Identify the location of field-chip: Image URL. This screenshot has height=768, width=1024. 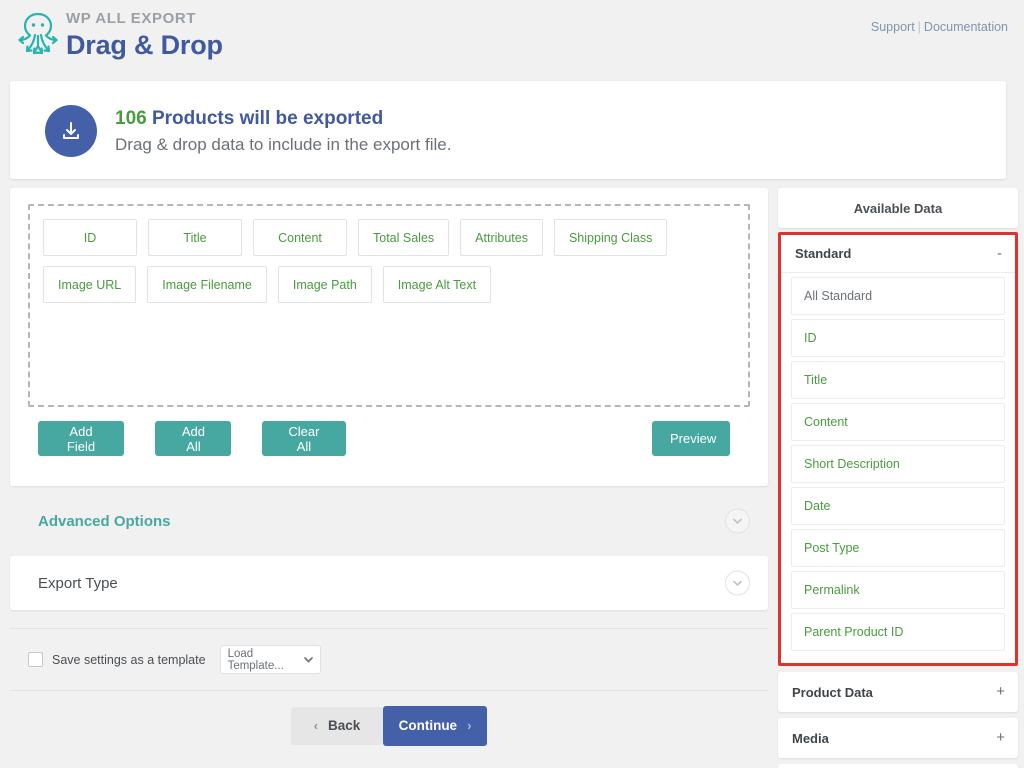
(90, 284).